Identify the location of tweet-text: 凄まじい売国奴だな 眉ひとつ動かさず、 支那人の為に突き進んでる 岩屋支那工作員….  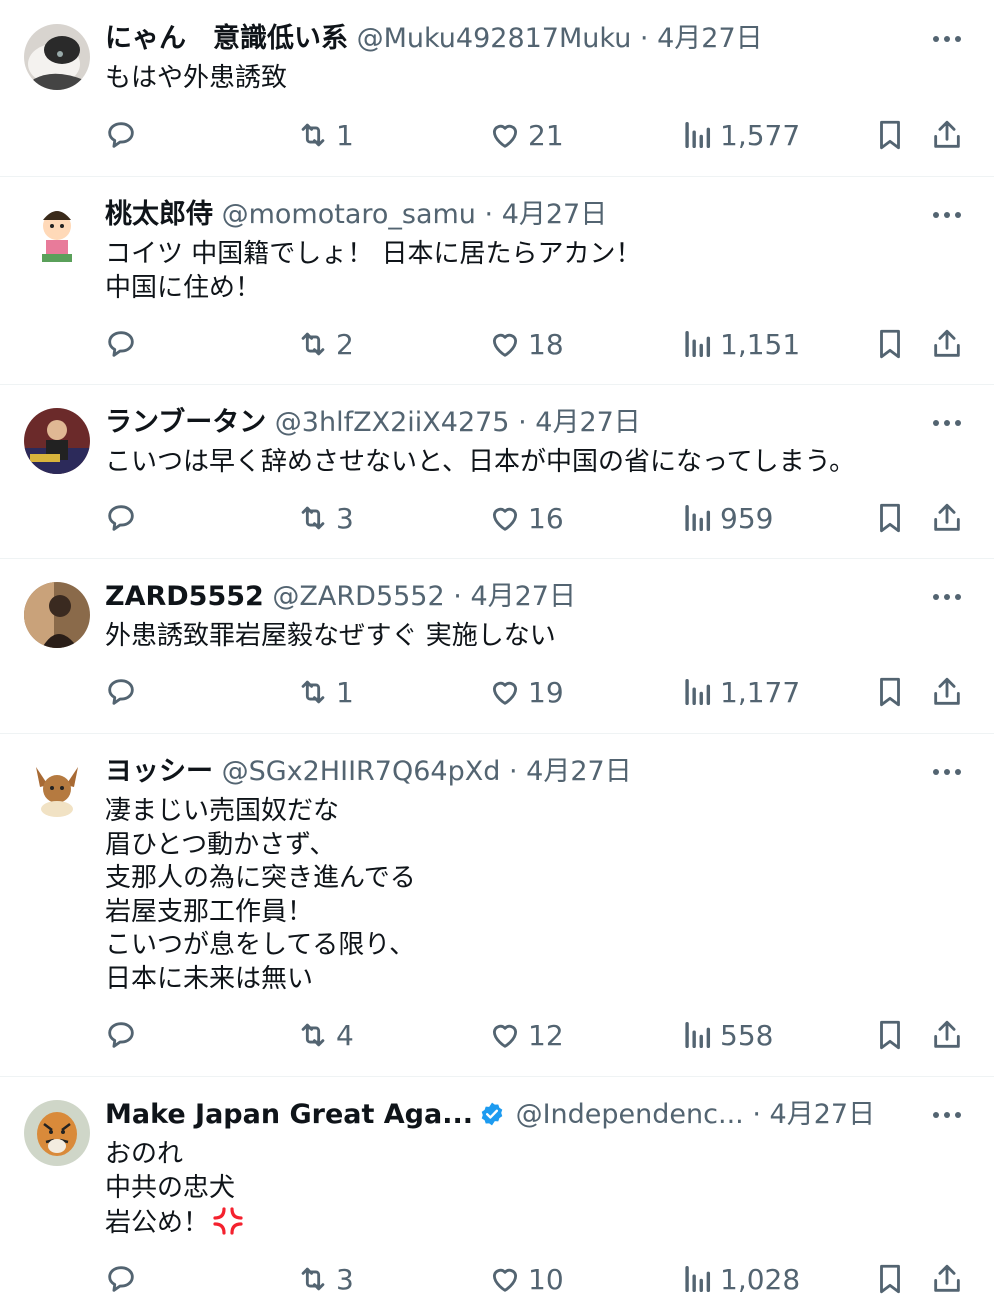
(260, 895).